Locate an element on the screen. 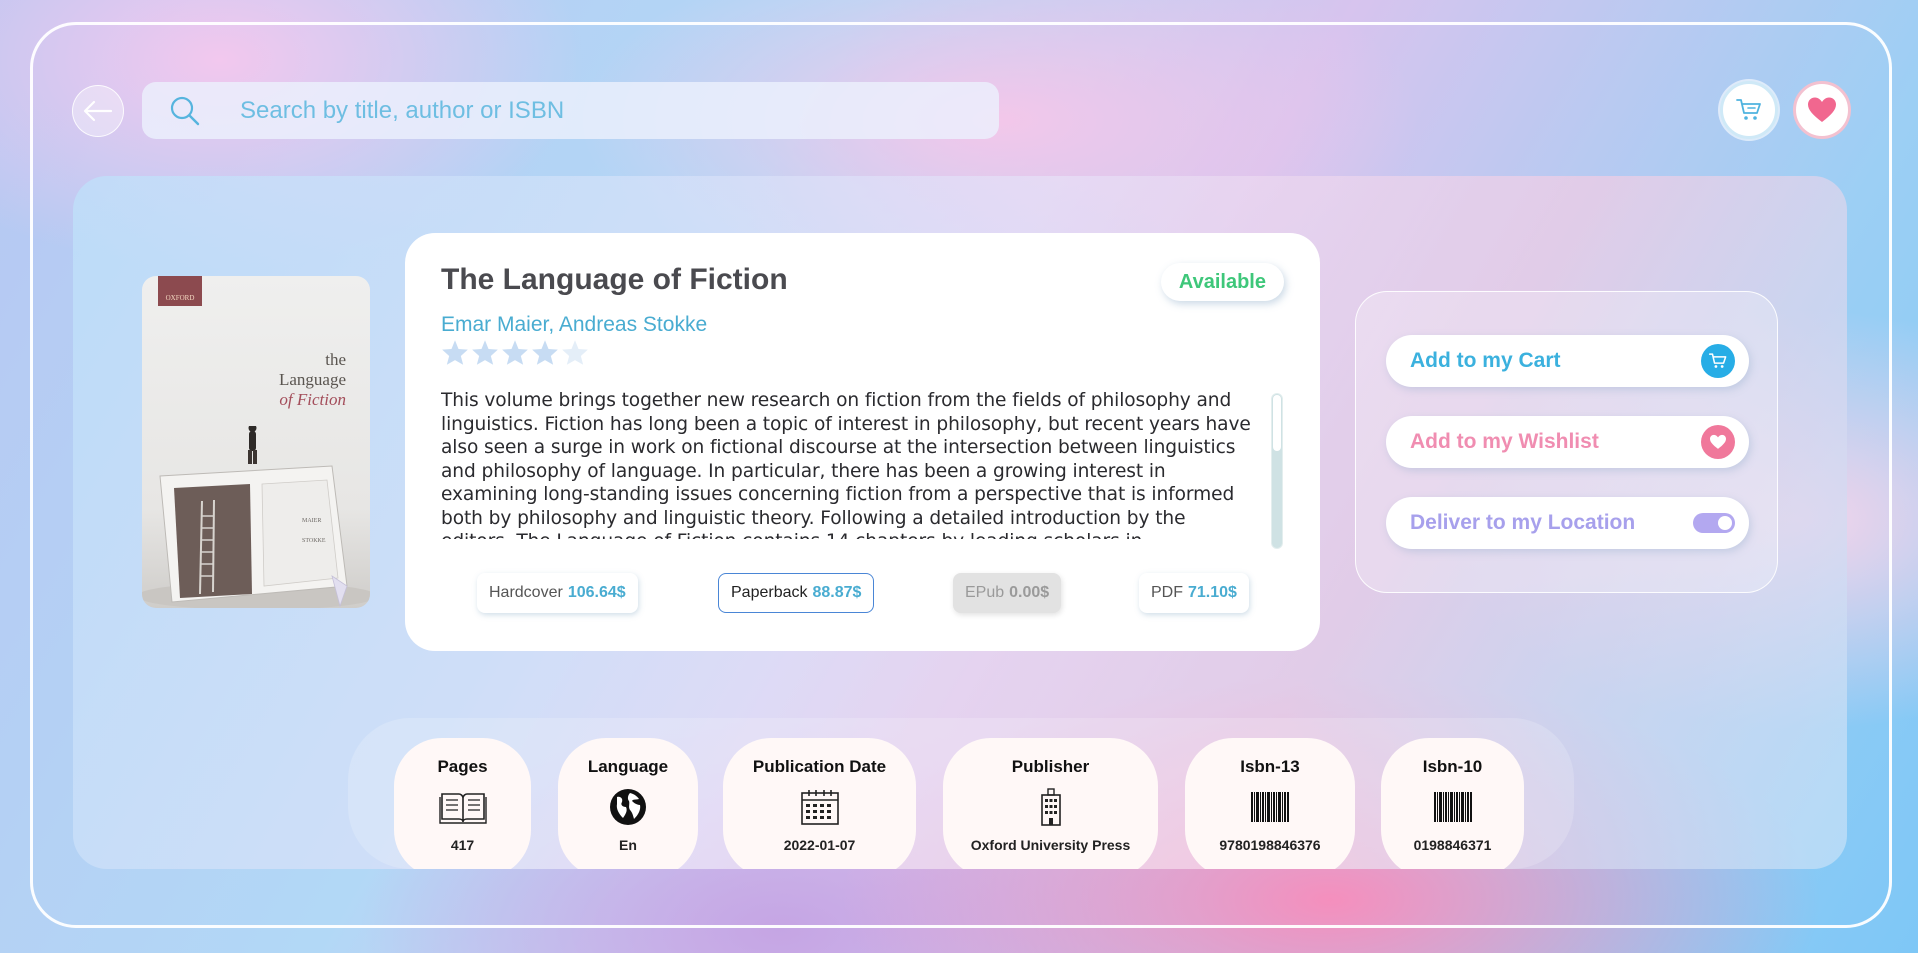 This screenshot has height=953, width=1918. deliver-to-location-button: Deliver to my Location is located at coordinates (1567, 523).